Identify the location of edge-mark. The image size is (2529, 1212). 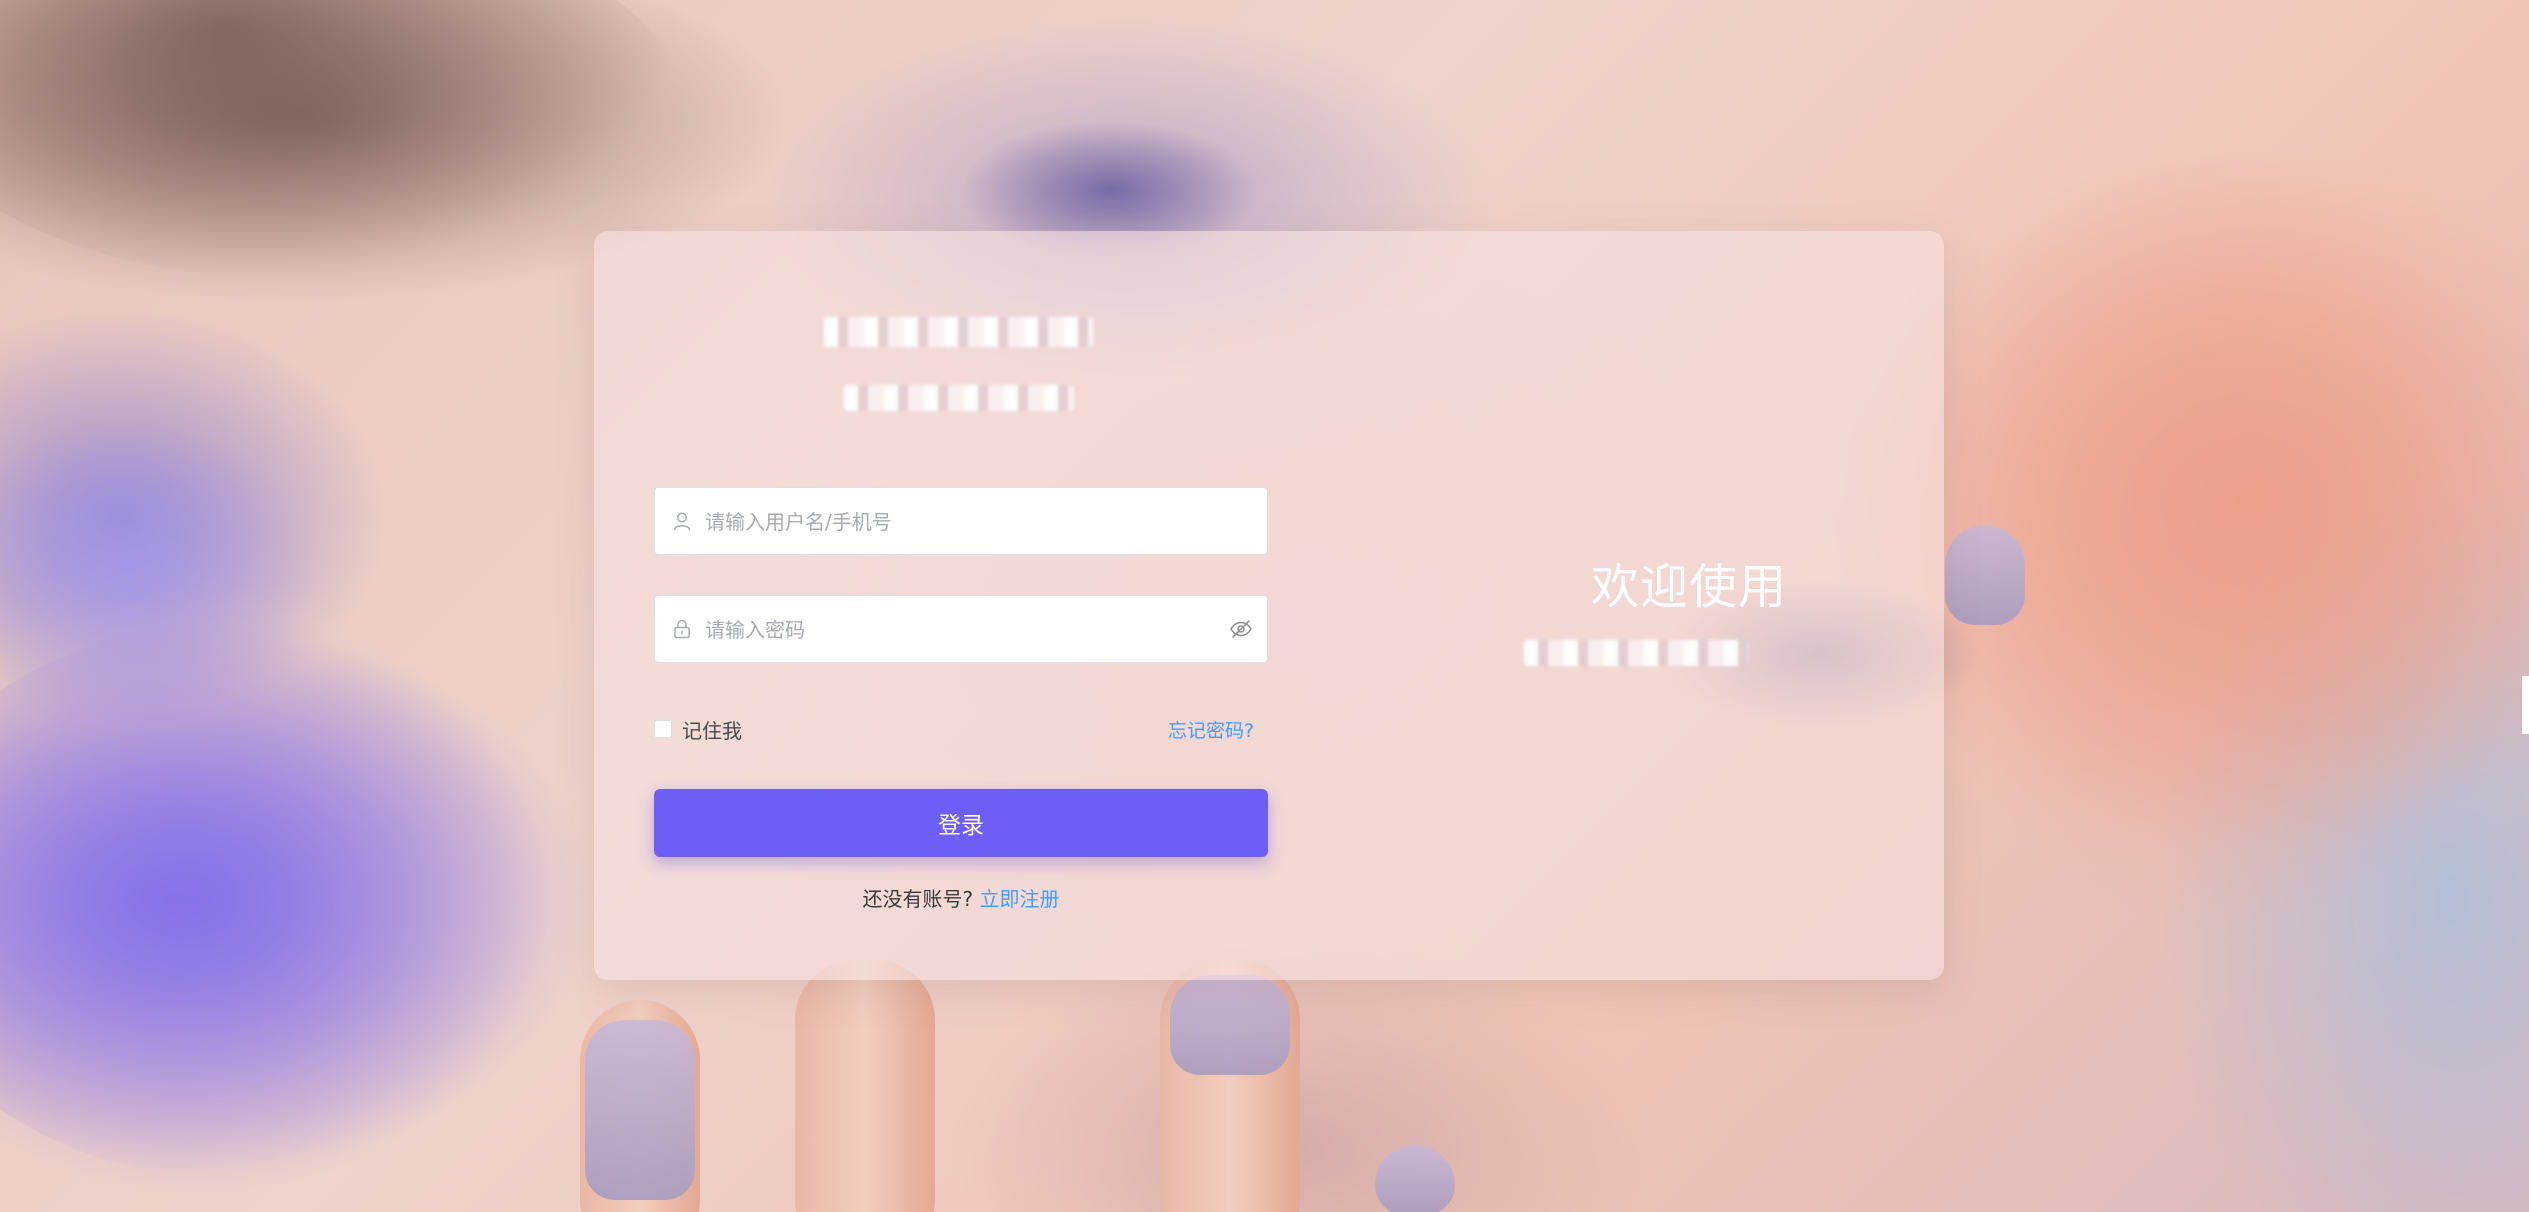
(2525, 705).